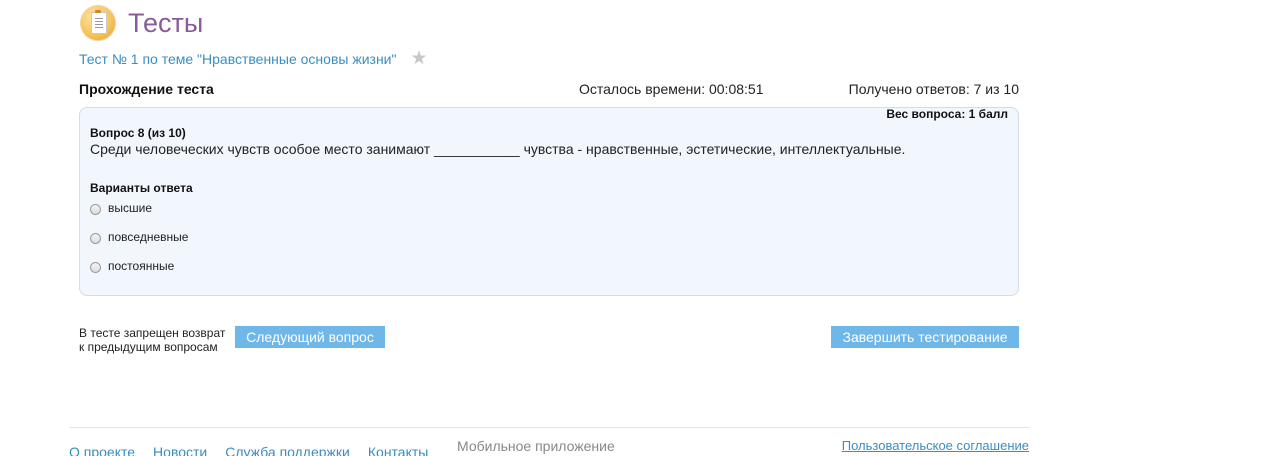  Describe the element at coordinates (148, 237) in the screenshot. I see `answer-option-label: повседневные` at that location.